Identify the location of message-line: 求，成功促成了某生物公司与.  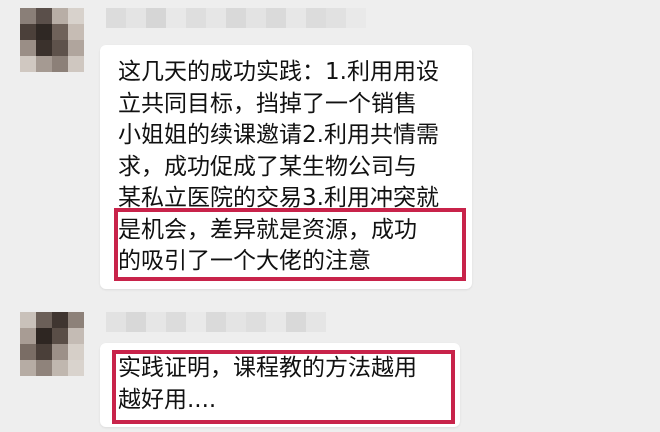
(267, 166).